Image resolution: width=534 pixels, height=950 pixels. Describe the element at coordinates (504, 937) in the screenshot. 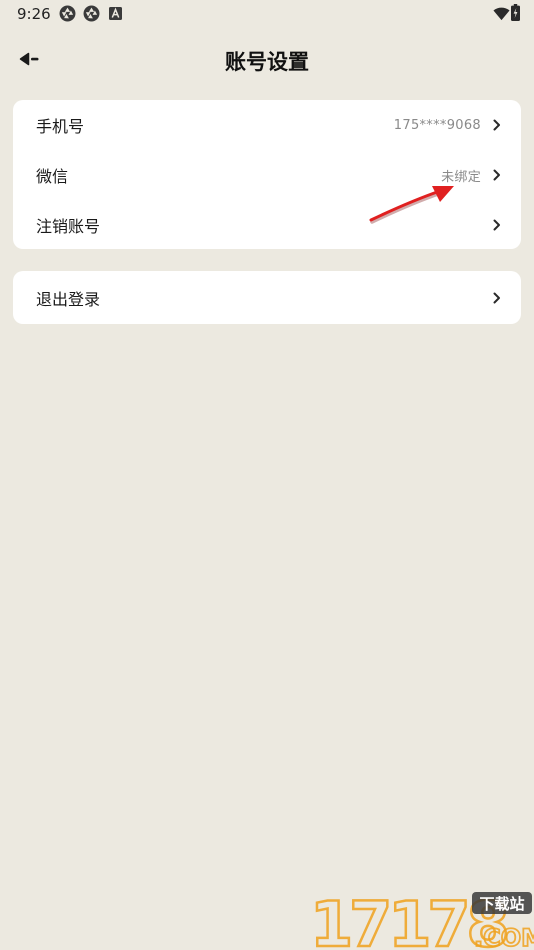

I see `watermark-domain: .COM` at that location.